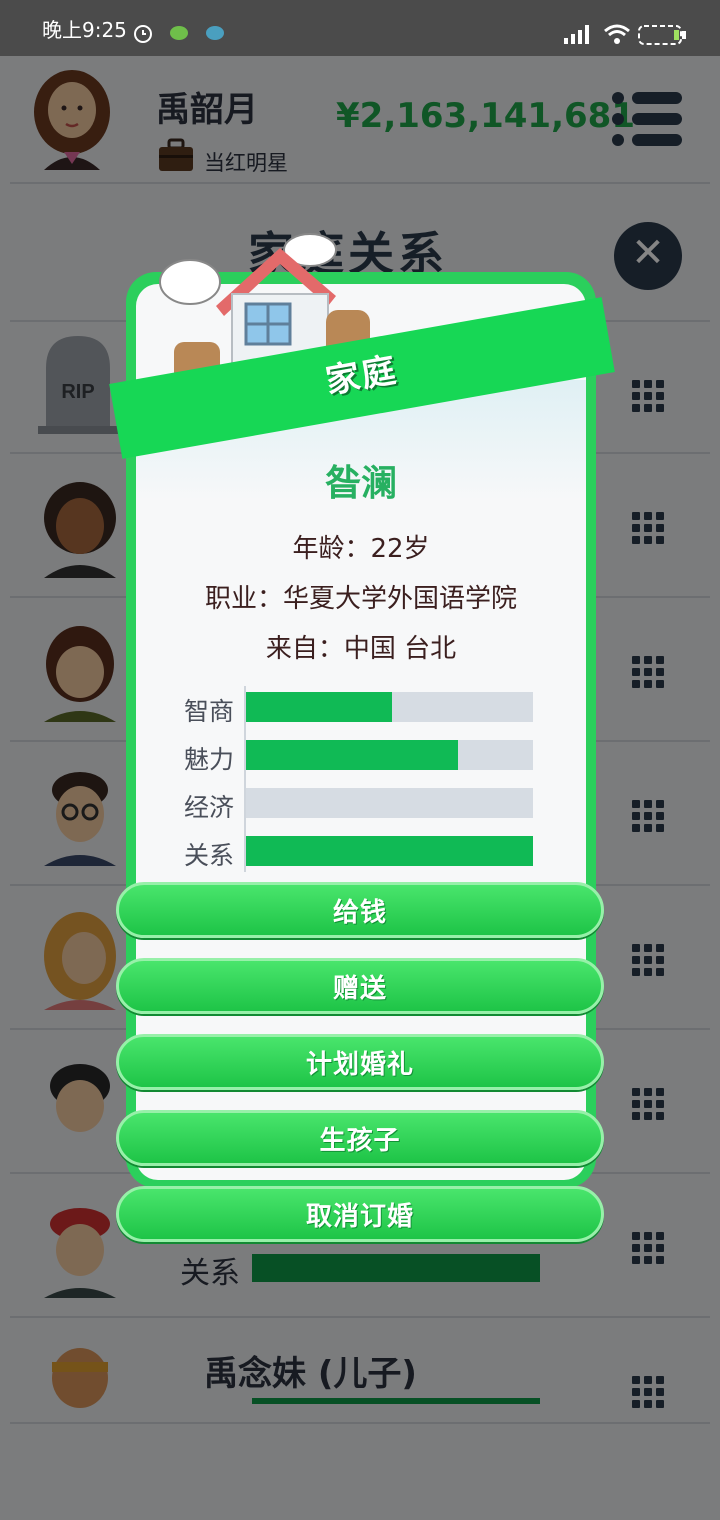 The image size is (720, 1520). I want to click on wifi-icon, so click(617, 34).